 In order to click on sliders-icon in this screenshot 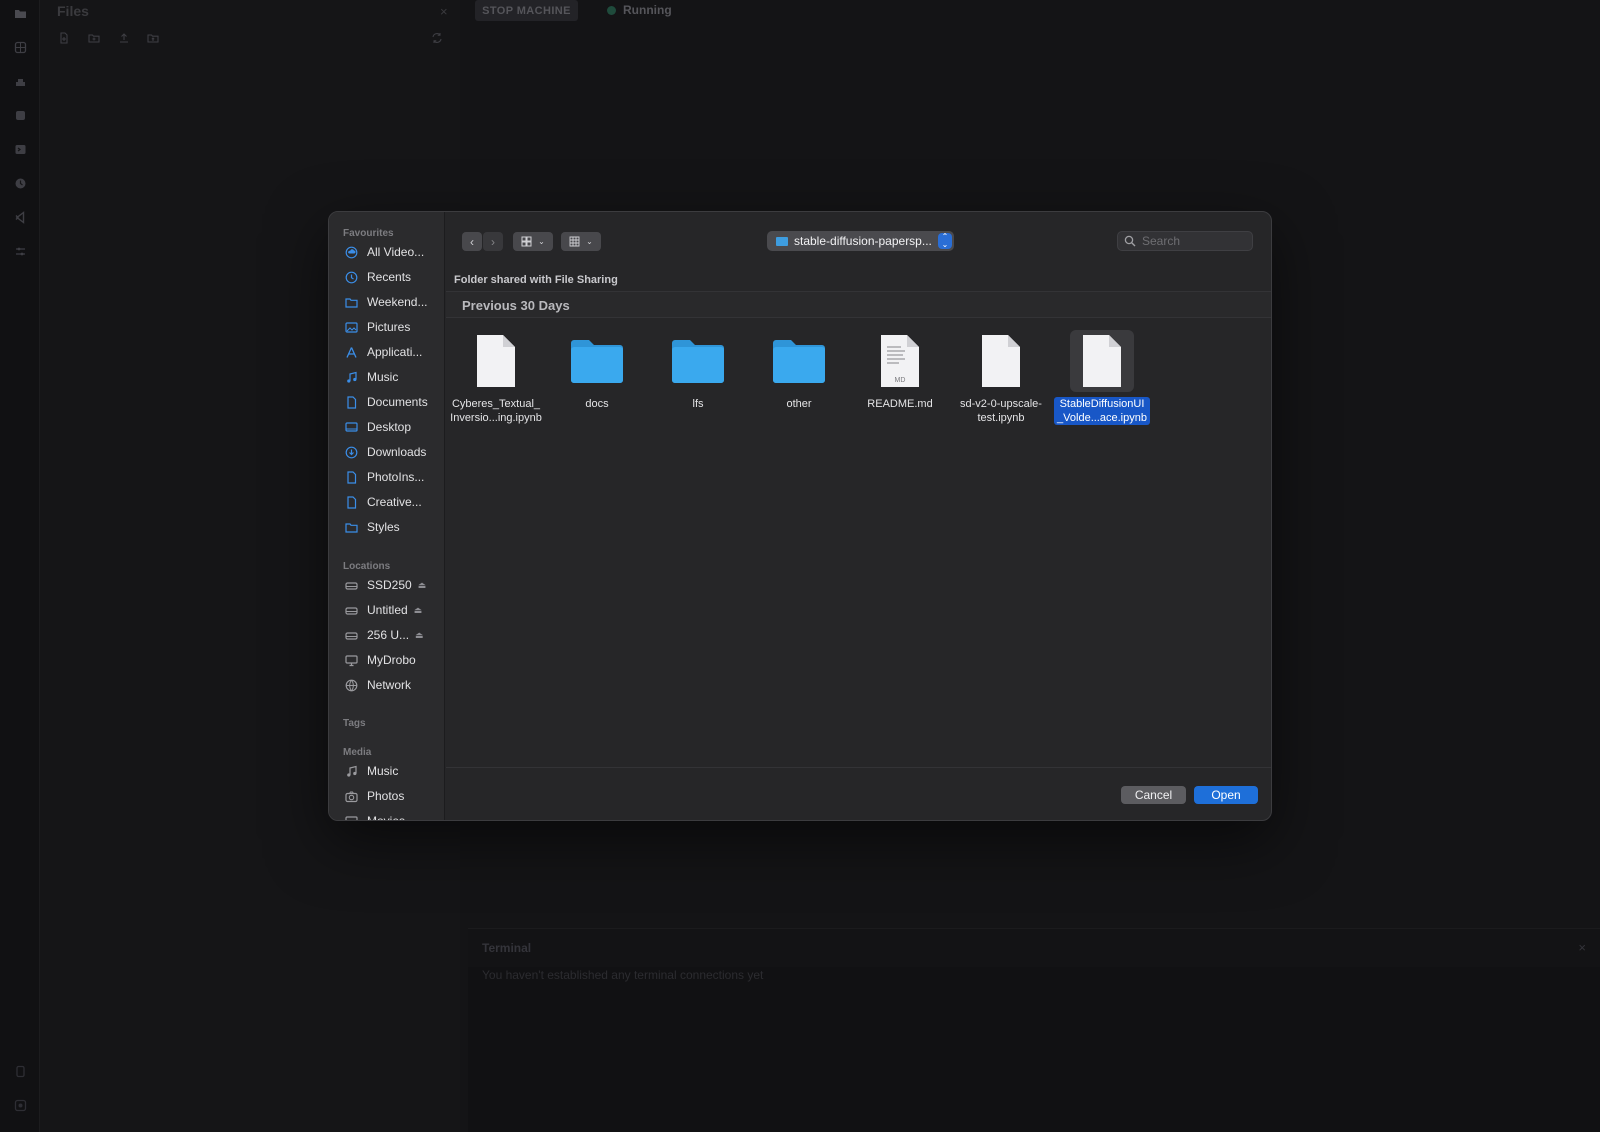, I will do `click(20, 251)`.